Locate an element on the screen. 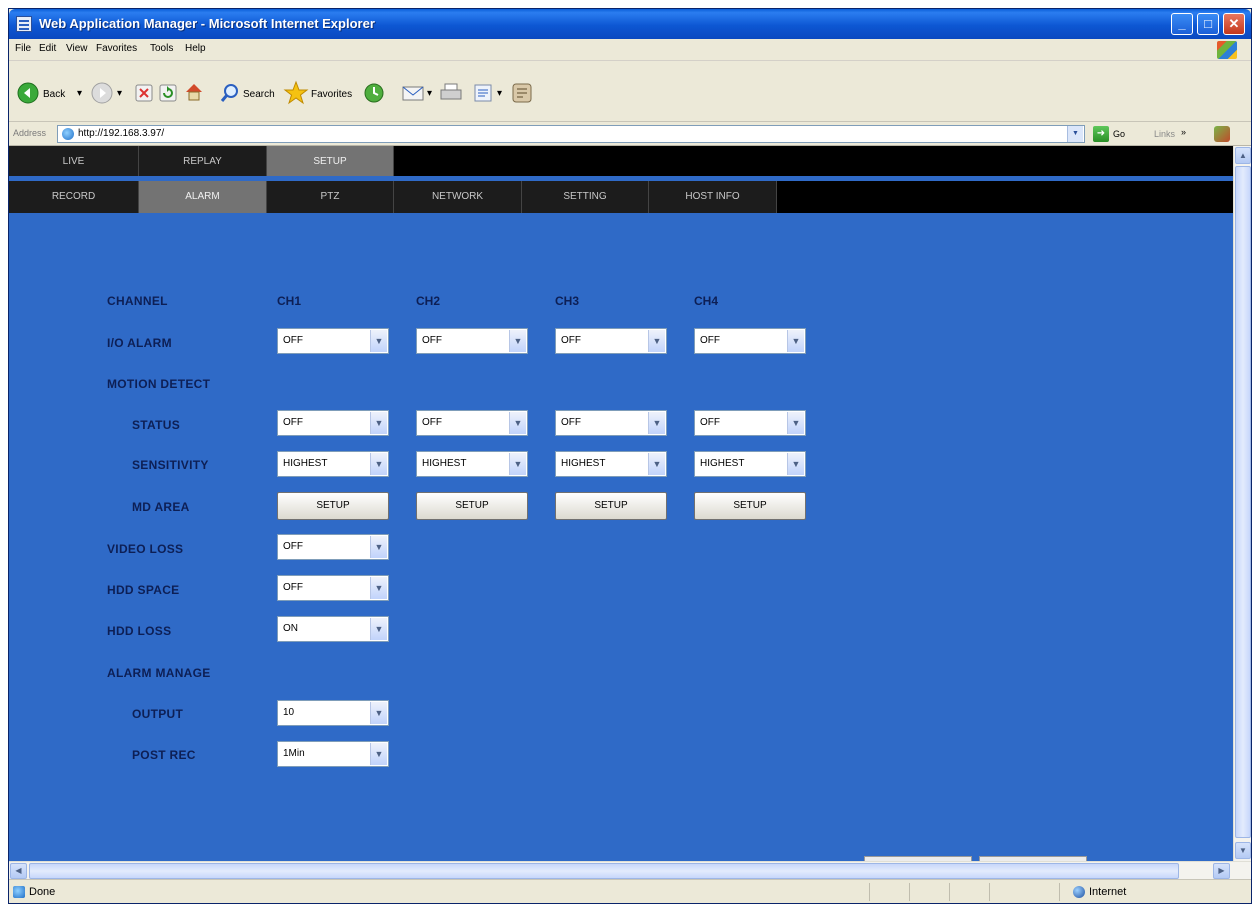  mail-icon is located at coordinates (413, 93).